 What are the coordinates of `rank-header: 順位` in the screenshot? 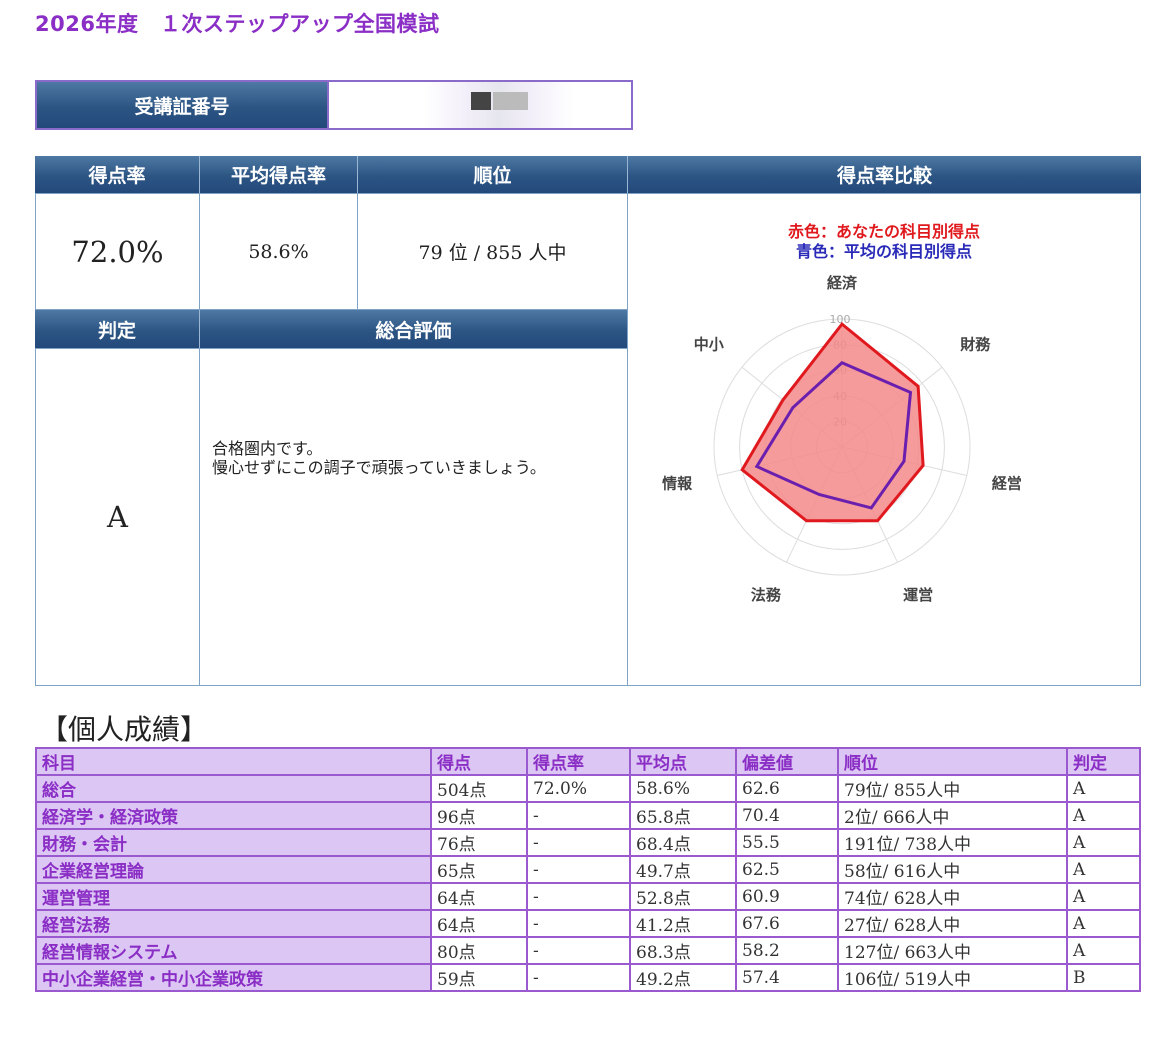 It's located at (492, 174).